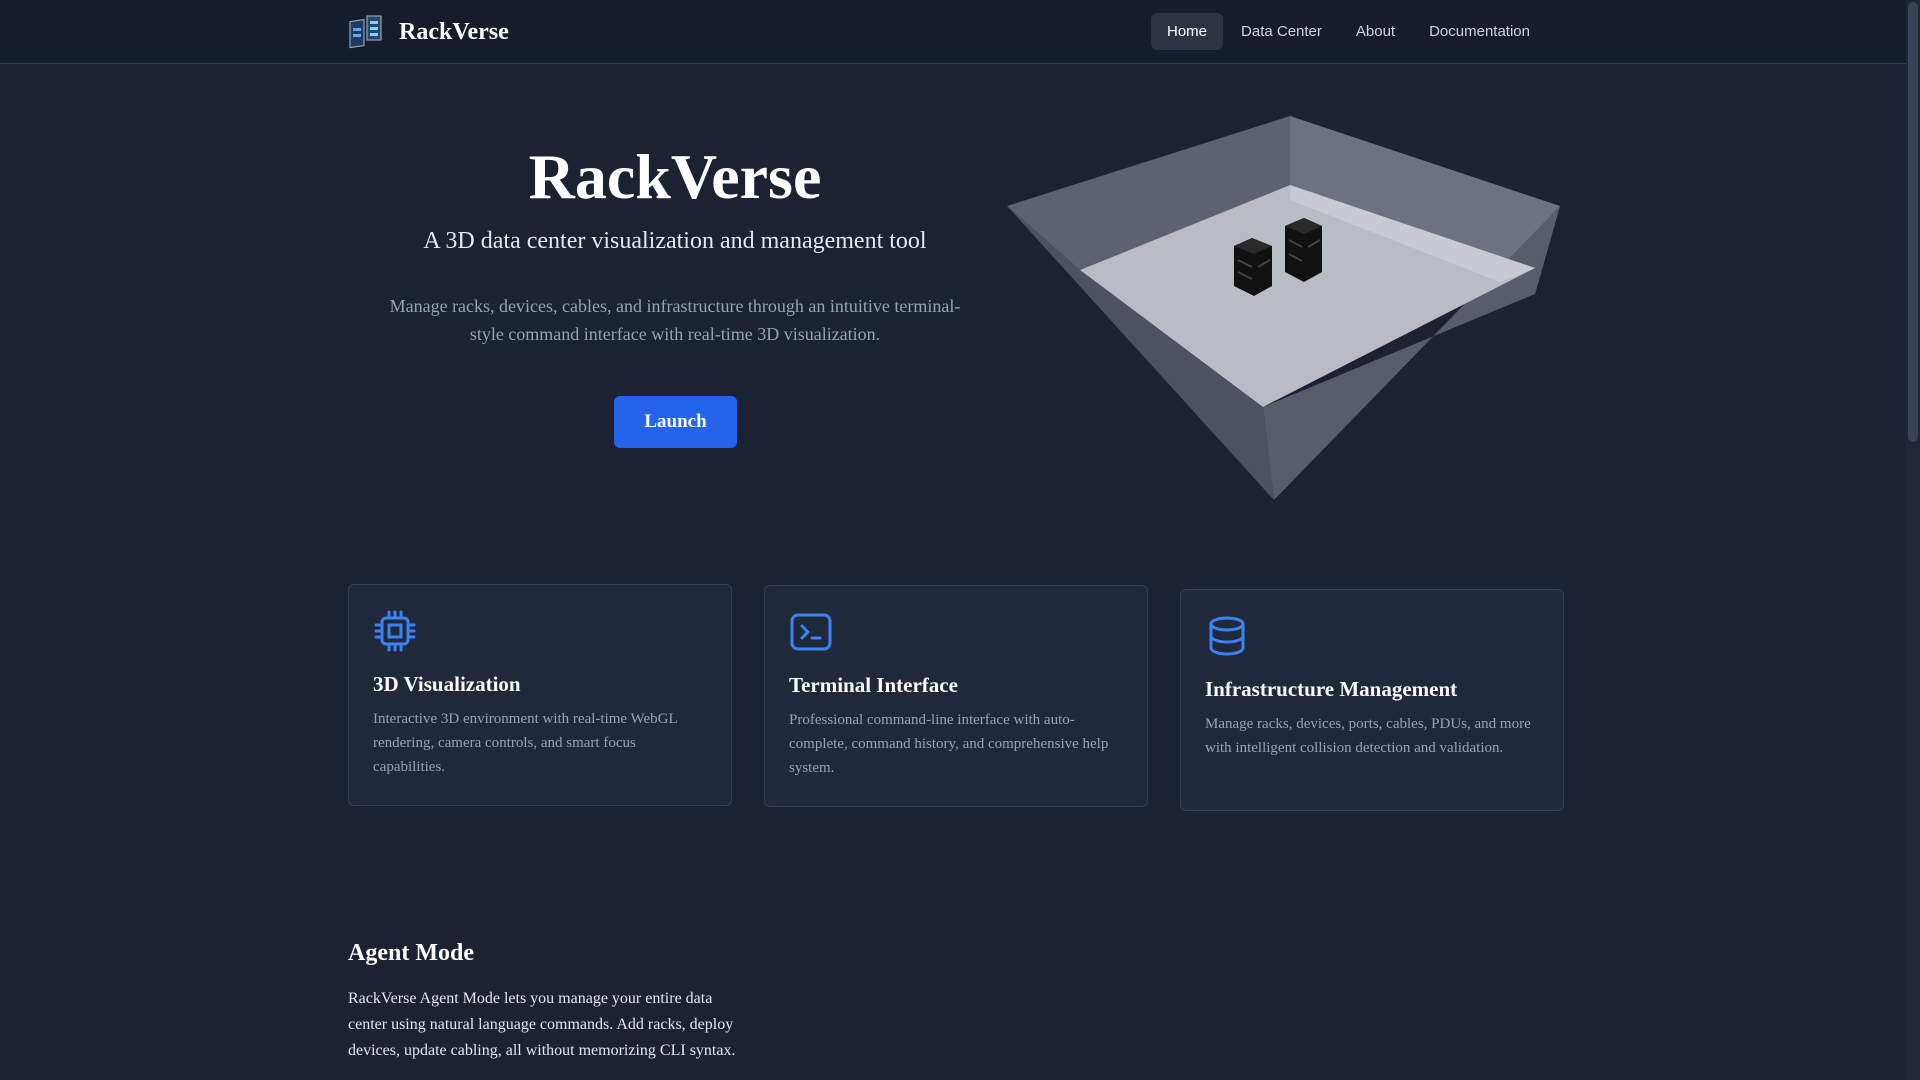 This screenshot has height=1080, width=1920. What do you see at coordinates (811, 632) in the screenshot?
I see `terminal-icon` at bounding box center [811, 632].